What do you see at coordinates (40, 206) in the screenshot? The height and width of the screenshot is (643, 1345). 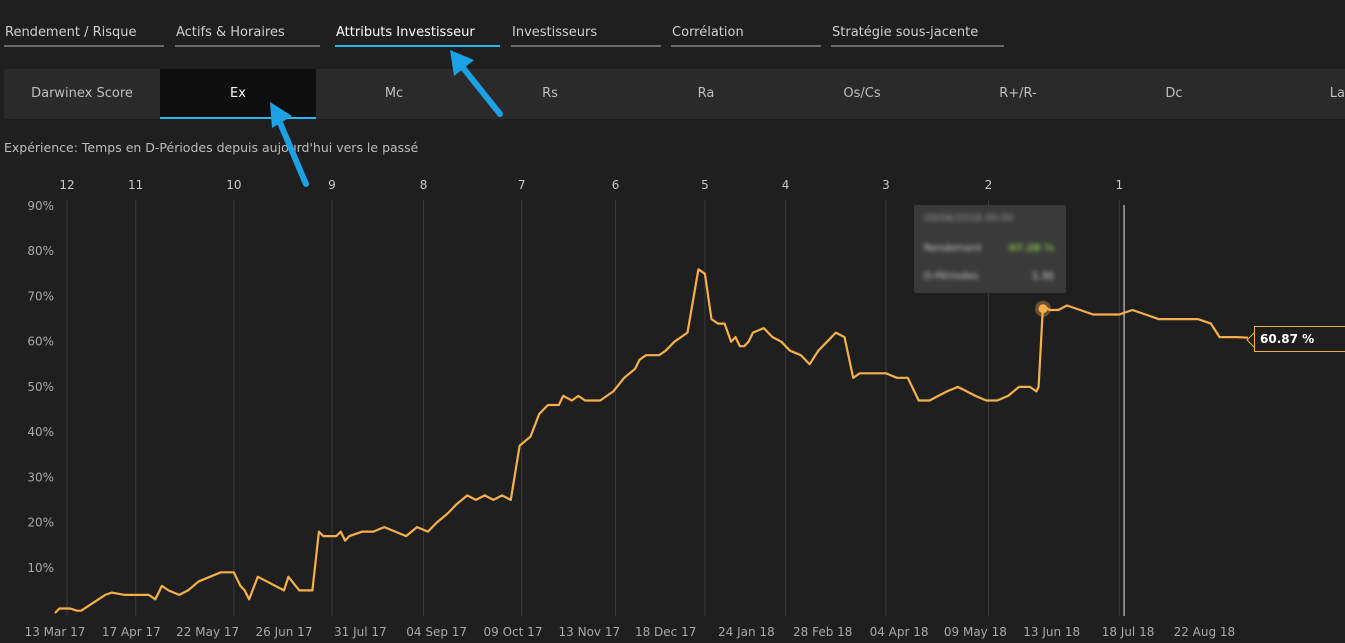 I see `y-tick-label: 90%` at bounding box center [40, 206].